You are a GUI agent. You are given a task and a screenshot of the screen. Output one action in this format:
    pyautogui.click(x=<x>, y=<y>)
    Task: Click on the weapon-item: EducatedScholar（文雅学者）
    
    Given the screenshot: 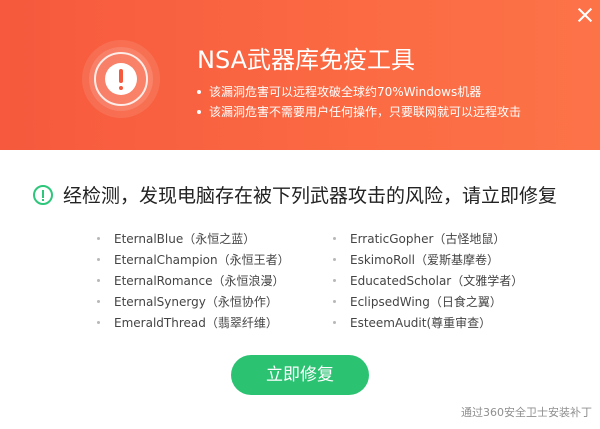 What is the action you would take?
    pyautogui.click(x=428, y=281)
    